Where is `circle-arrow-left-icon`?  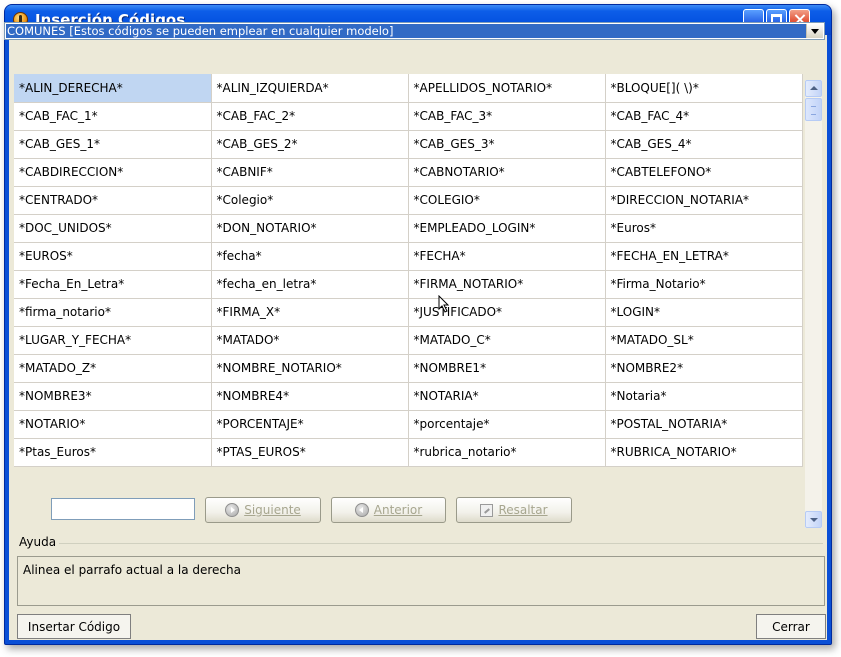 circle-arrow-left-icon is located at coordinates (361, 510).